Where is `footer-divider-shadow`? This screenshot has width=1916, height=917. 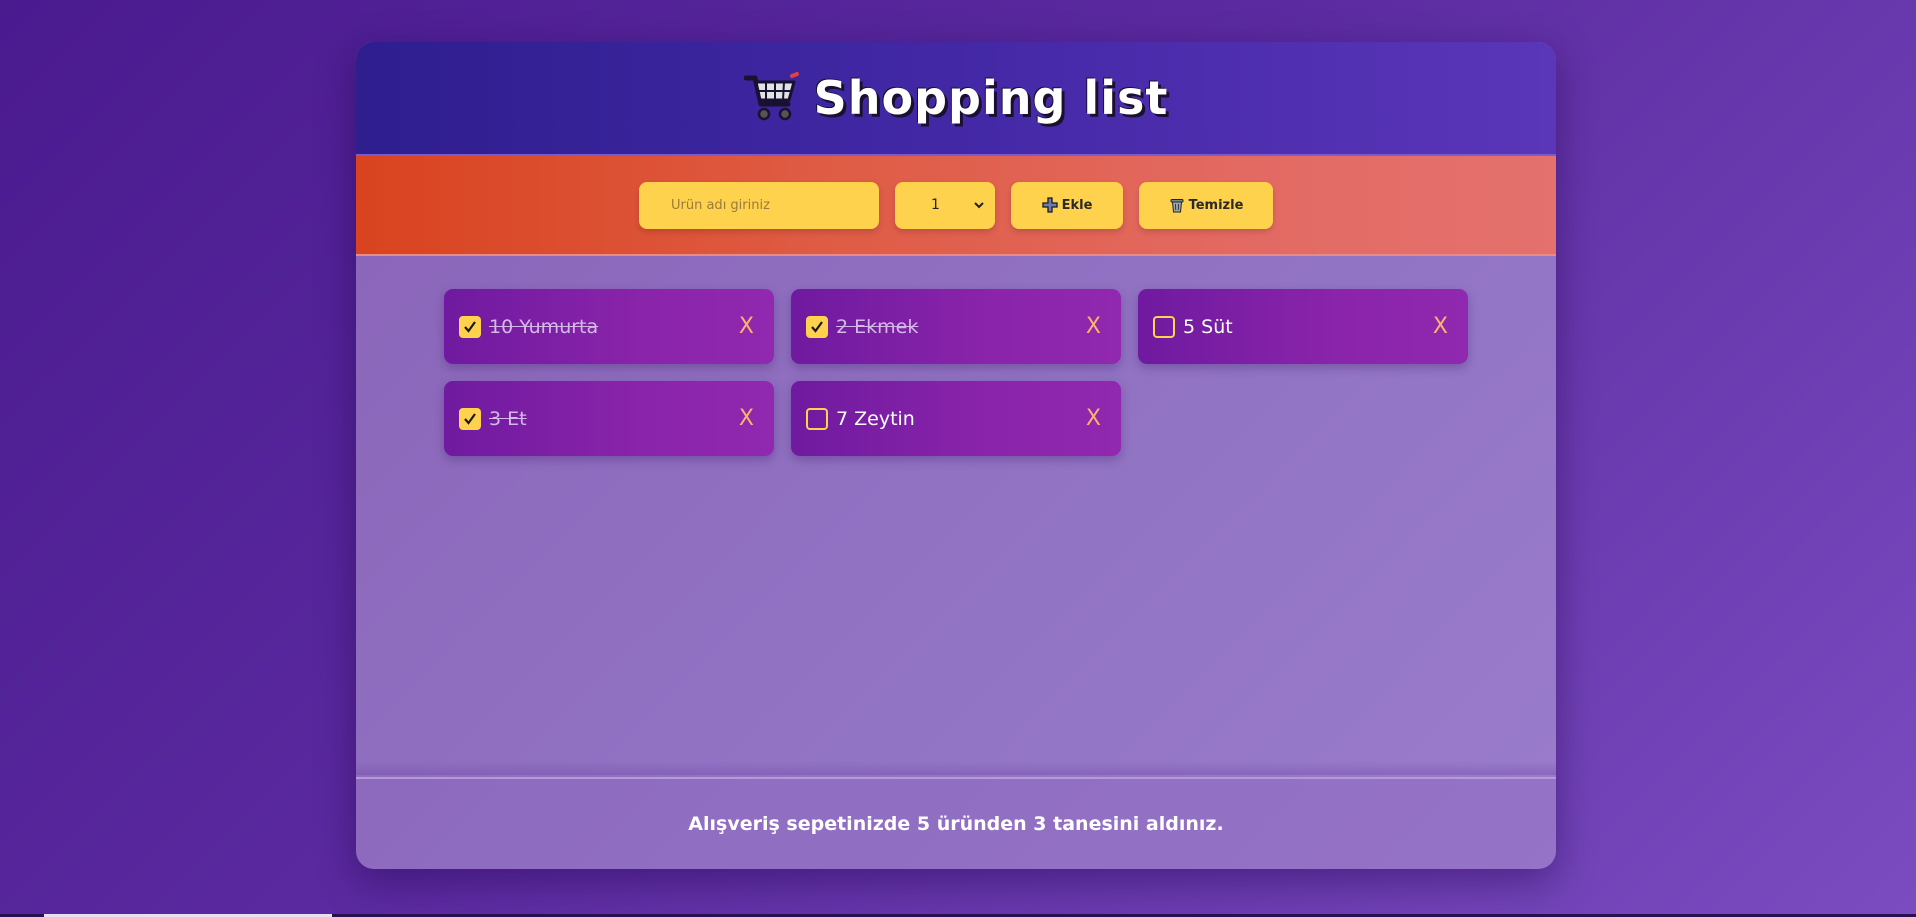
footer-divider-shadow is located at coordinates (956, 768).